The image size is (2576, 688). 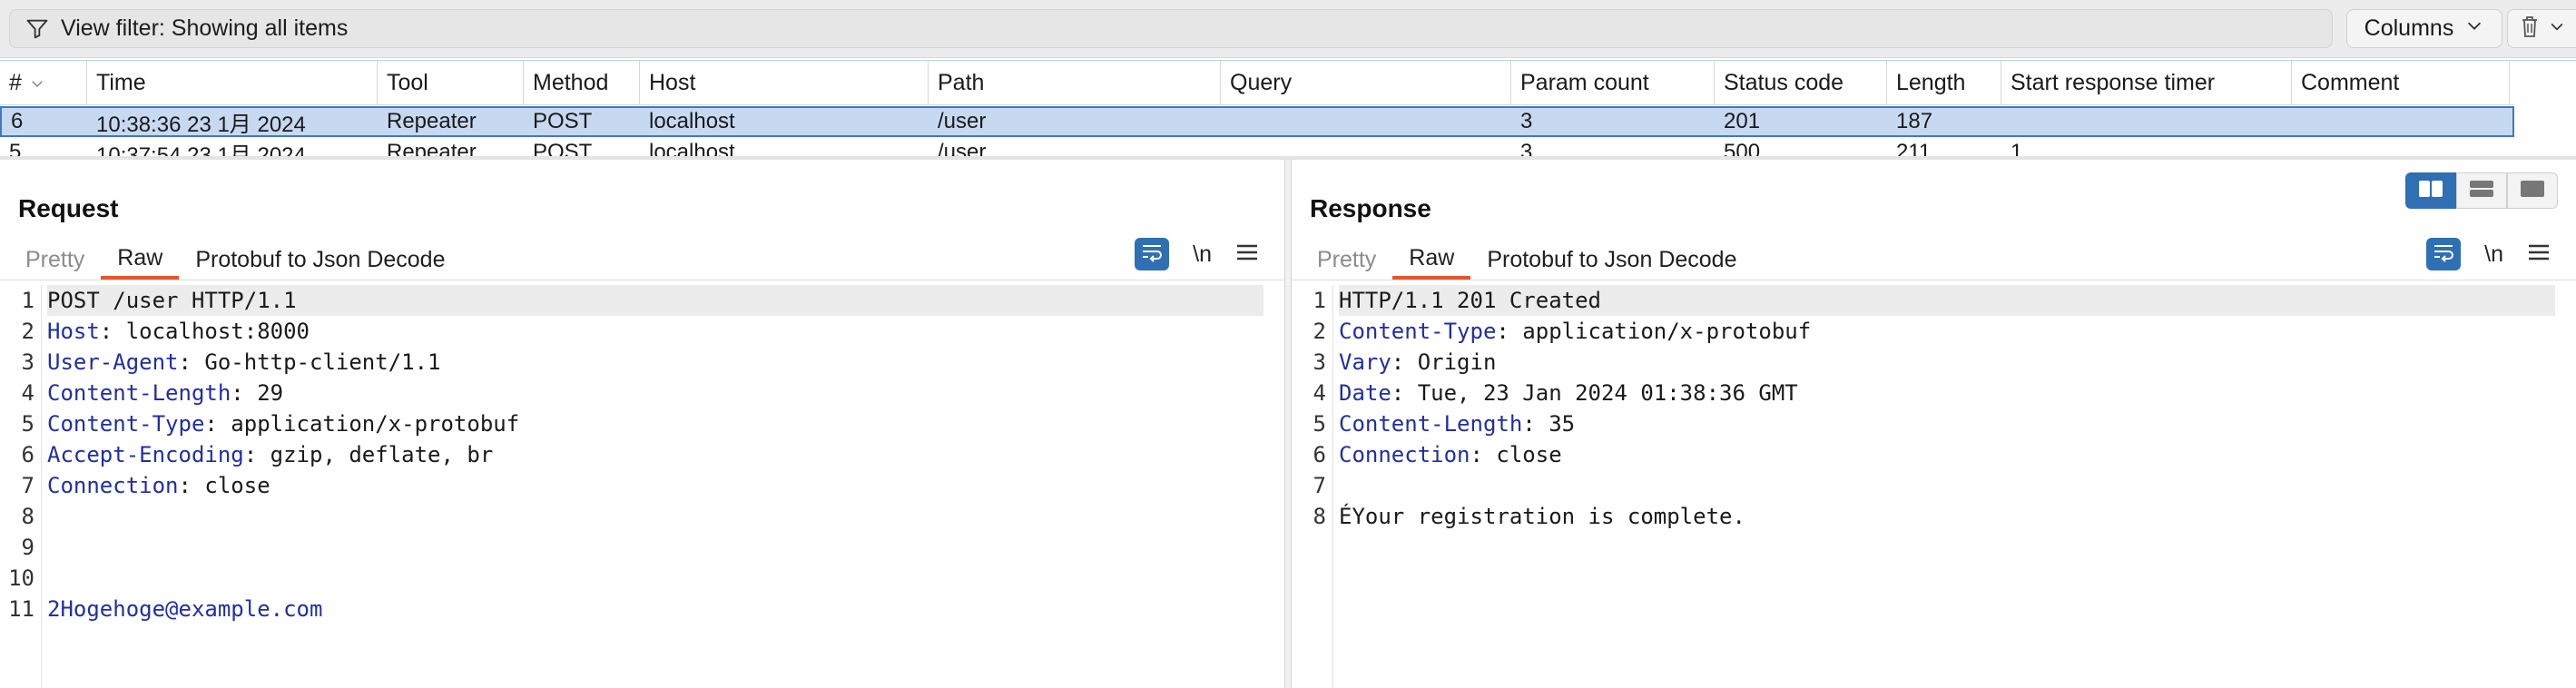 I want to click on code-line: Date: Tue, 23 Jan 2024 01:38:36 GMT, so click(x=1568, y=393).